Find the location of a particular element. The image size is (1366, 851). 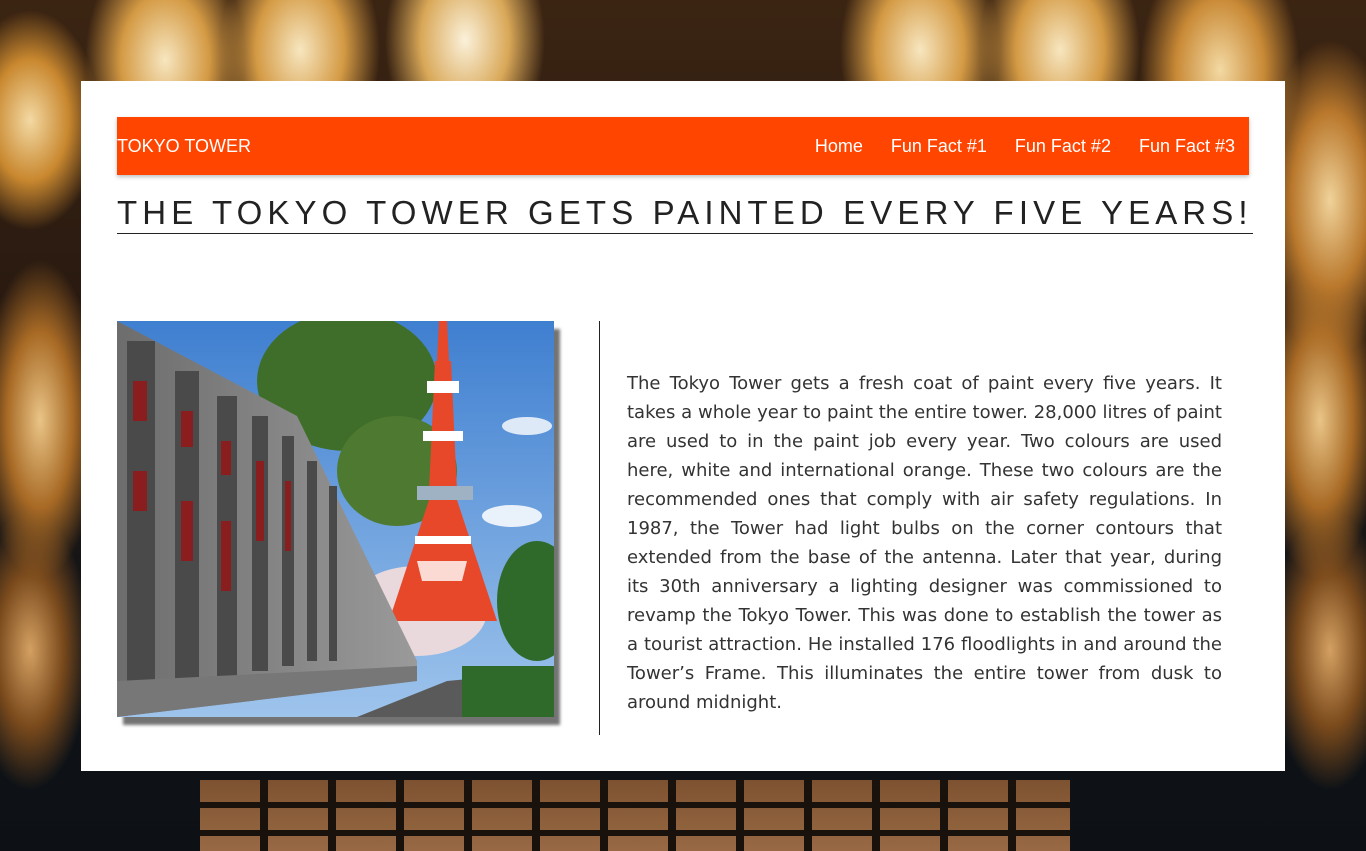

nav-links: Home Fun Fact #1 Fun Fact #2 Fun Fact #3 is located at coordinates (1018, 146).